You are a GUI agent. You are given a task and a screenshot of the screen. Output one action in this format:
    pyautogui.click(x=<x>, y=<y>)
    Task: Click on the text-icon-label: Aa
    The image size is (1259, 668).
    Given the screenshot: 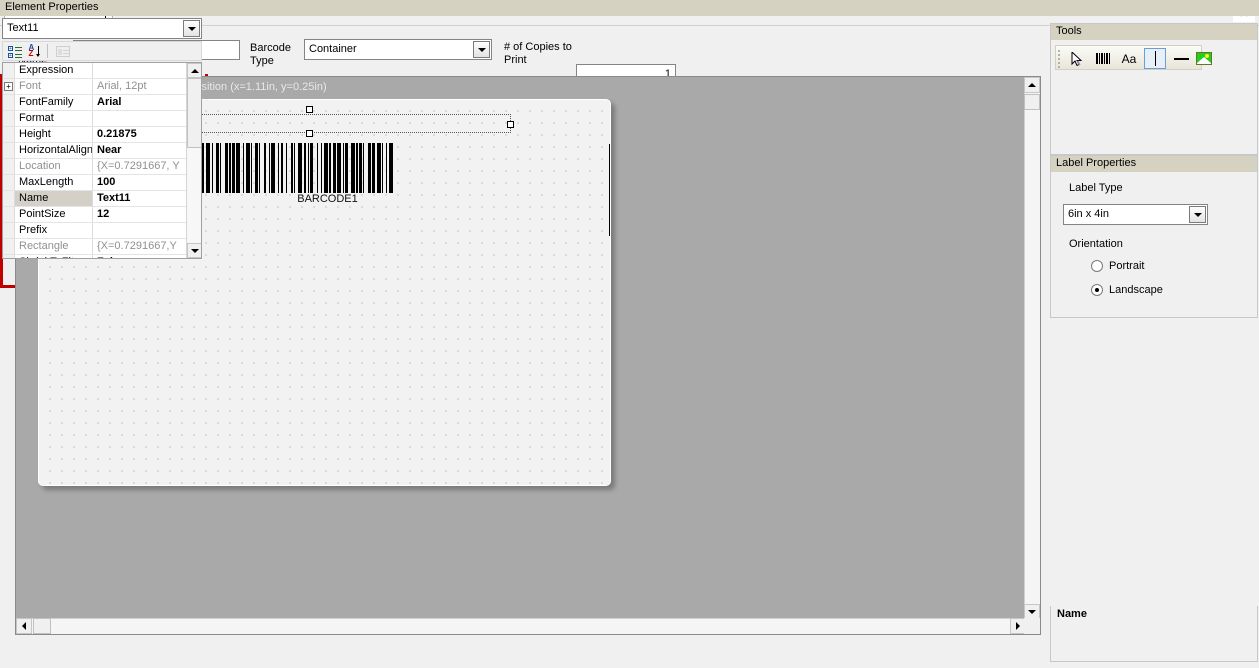 What is the action you would take?
    pyautogui.click(x=1129, y=58)
    